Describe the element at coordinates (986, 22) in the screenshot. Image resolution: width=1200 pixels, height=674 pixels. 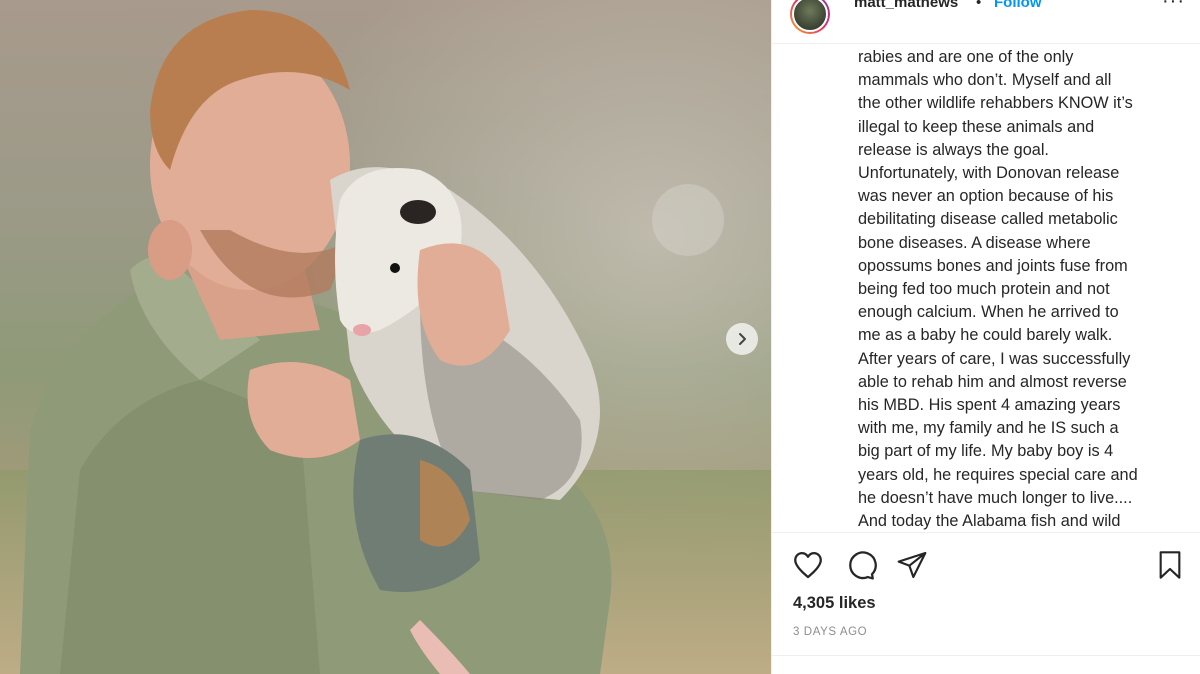
I see `post-header: matt_mathews • Follow ···` at that location.